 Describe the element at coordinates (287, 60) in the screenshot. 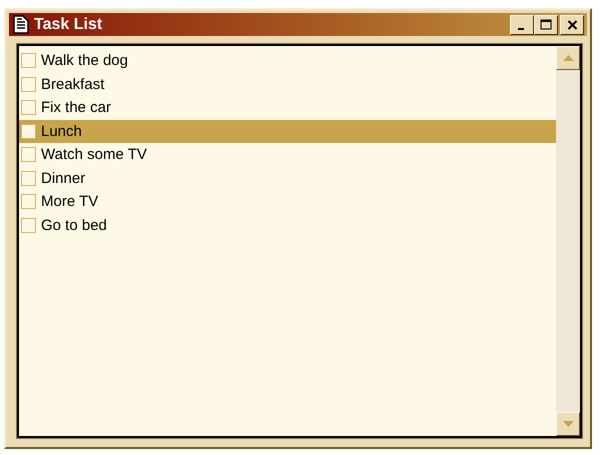

I see `task-row: Walk the dog` at that location.